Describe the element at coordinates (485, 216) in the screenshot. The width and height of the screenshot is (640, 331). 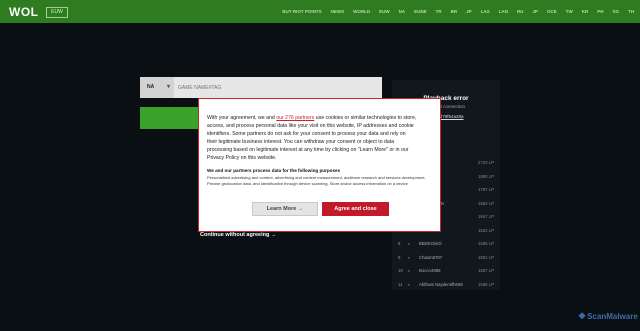
I see `league-points: 1667 LP` at that location.